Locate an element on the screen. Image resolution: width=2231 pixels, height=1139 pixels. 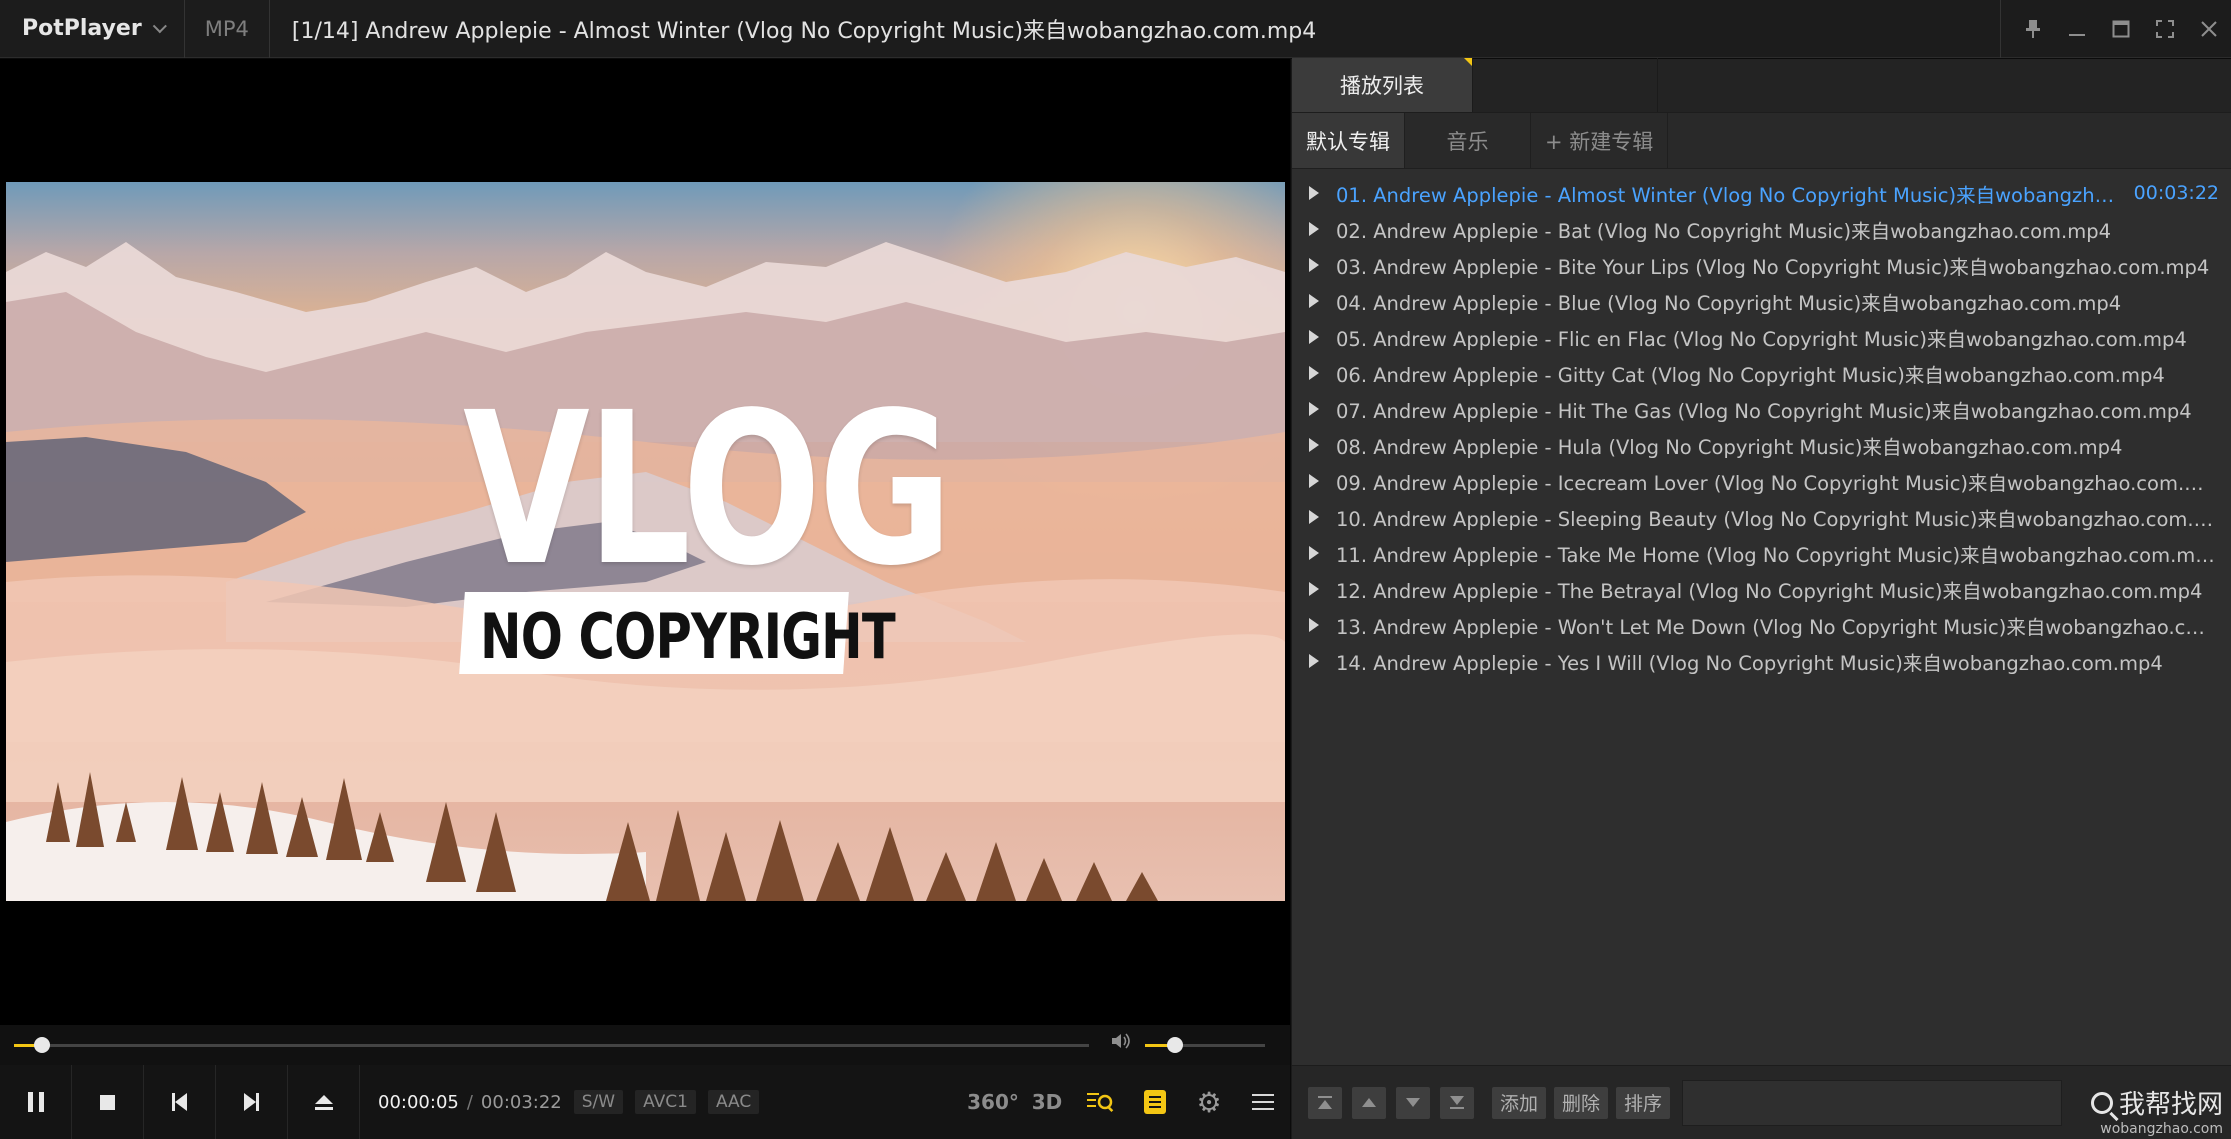
volume-button is located at coordinates (1121, 1044).